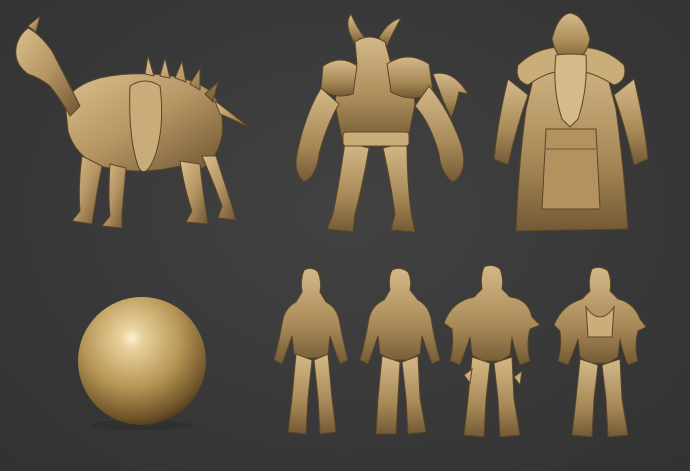 The height and width of the screenshot is (471, 690). I want to click on horned-demon-brute-sculpt, so click(378, 124).